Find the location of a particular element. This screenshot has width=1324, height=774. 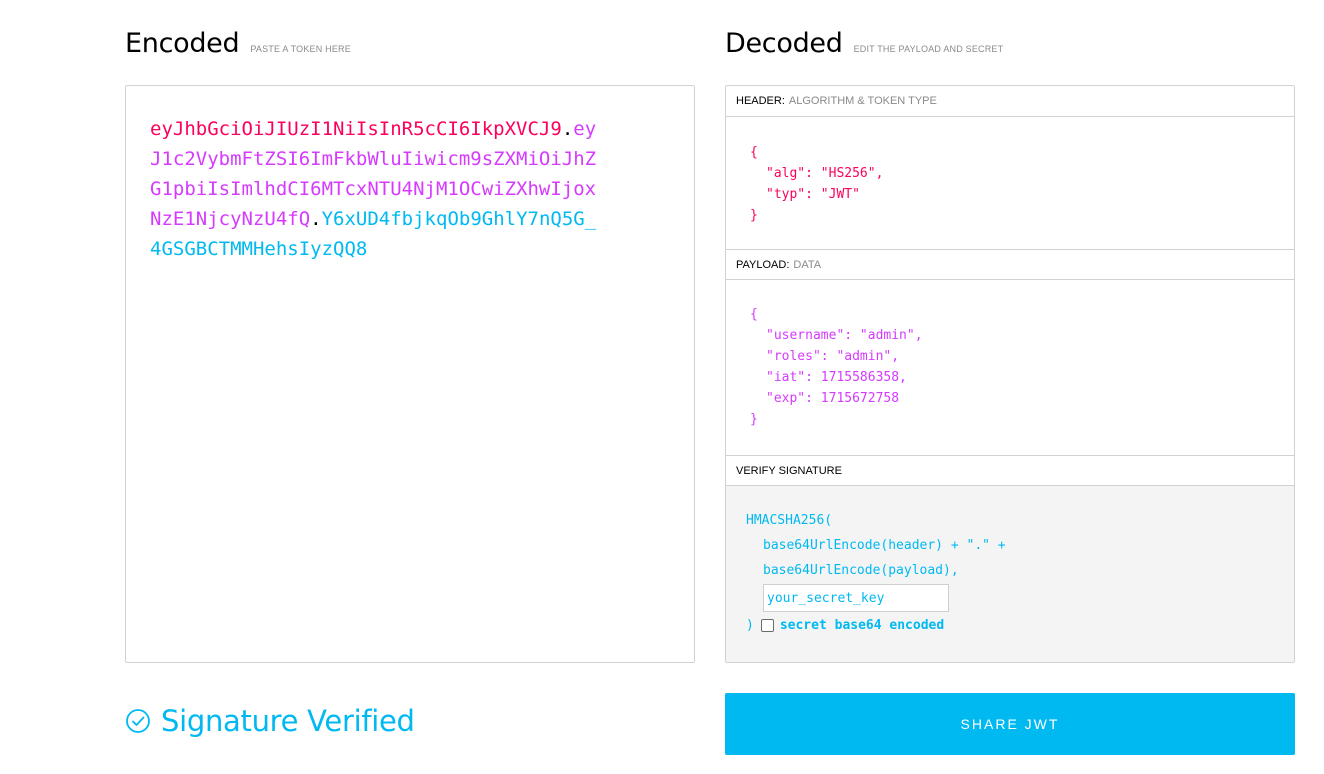

secret-key-input is located at coordinates (856, 598).